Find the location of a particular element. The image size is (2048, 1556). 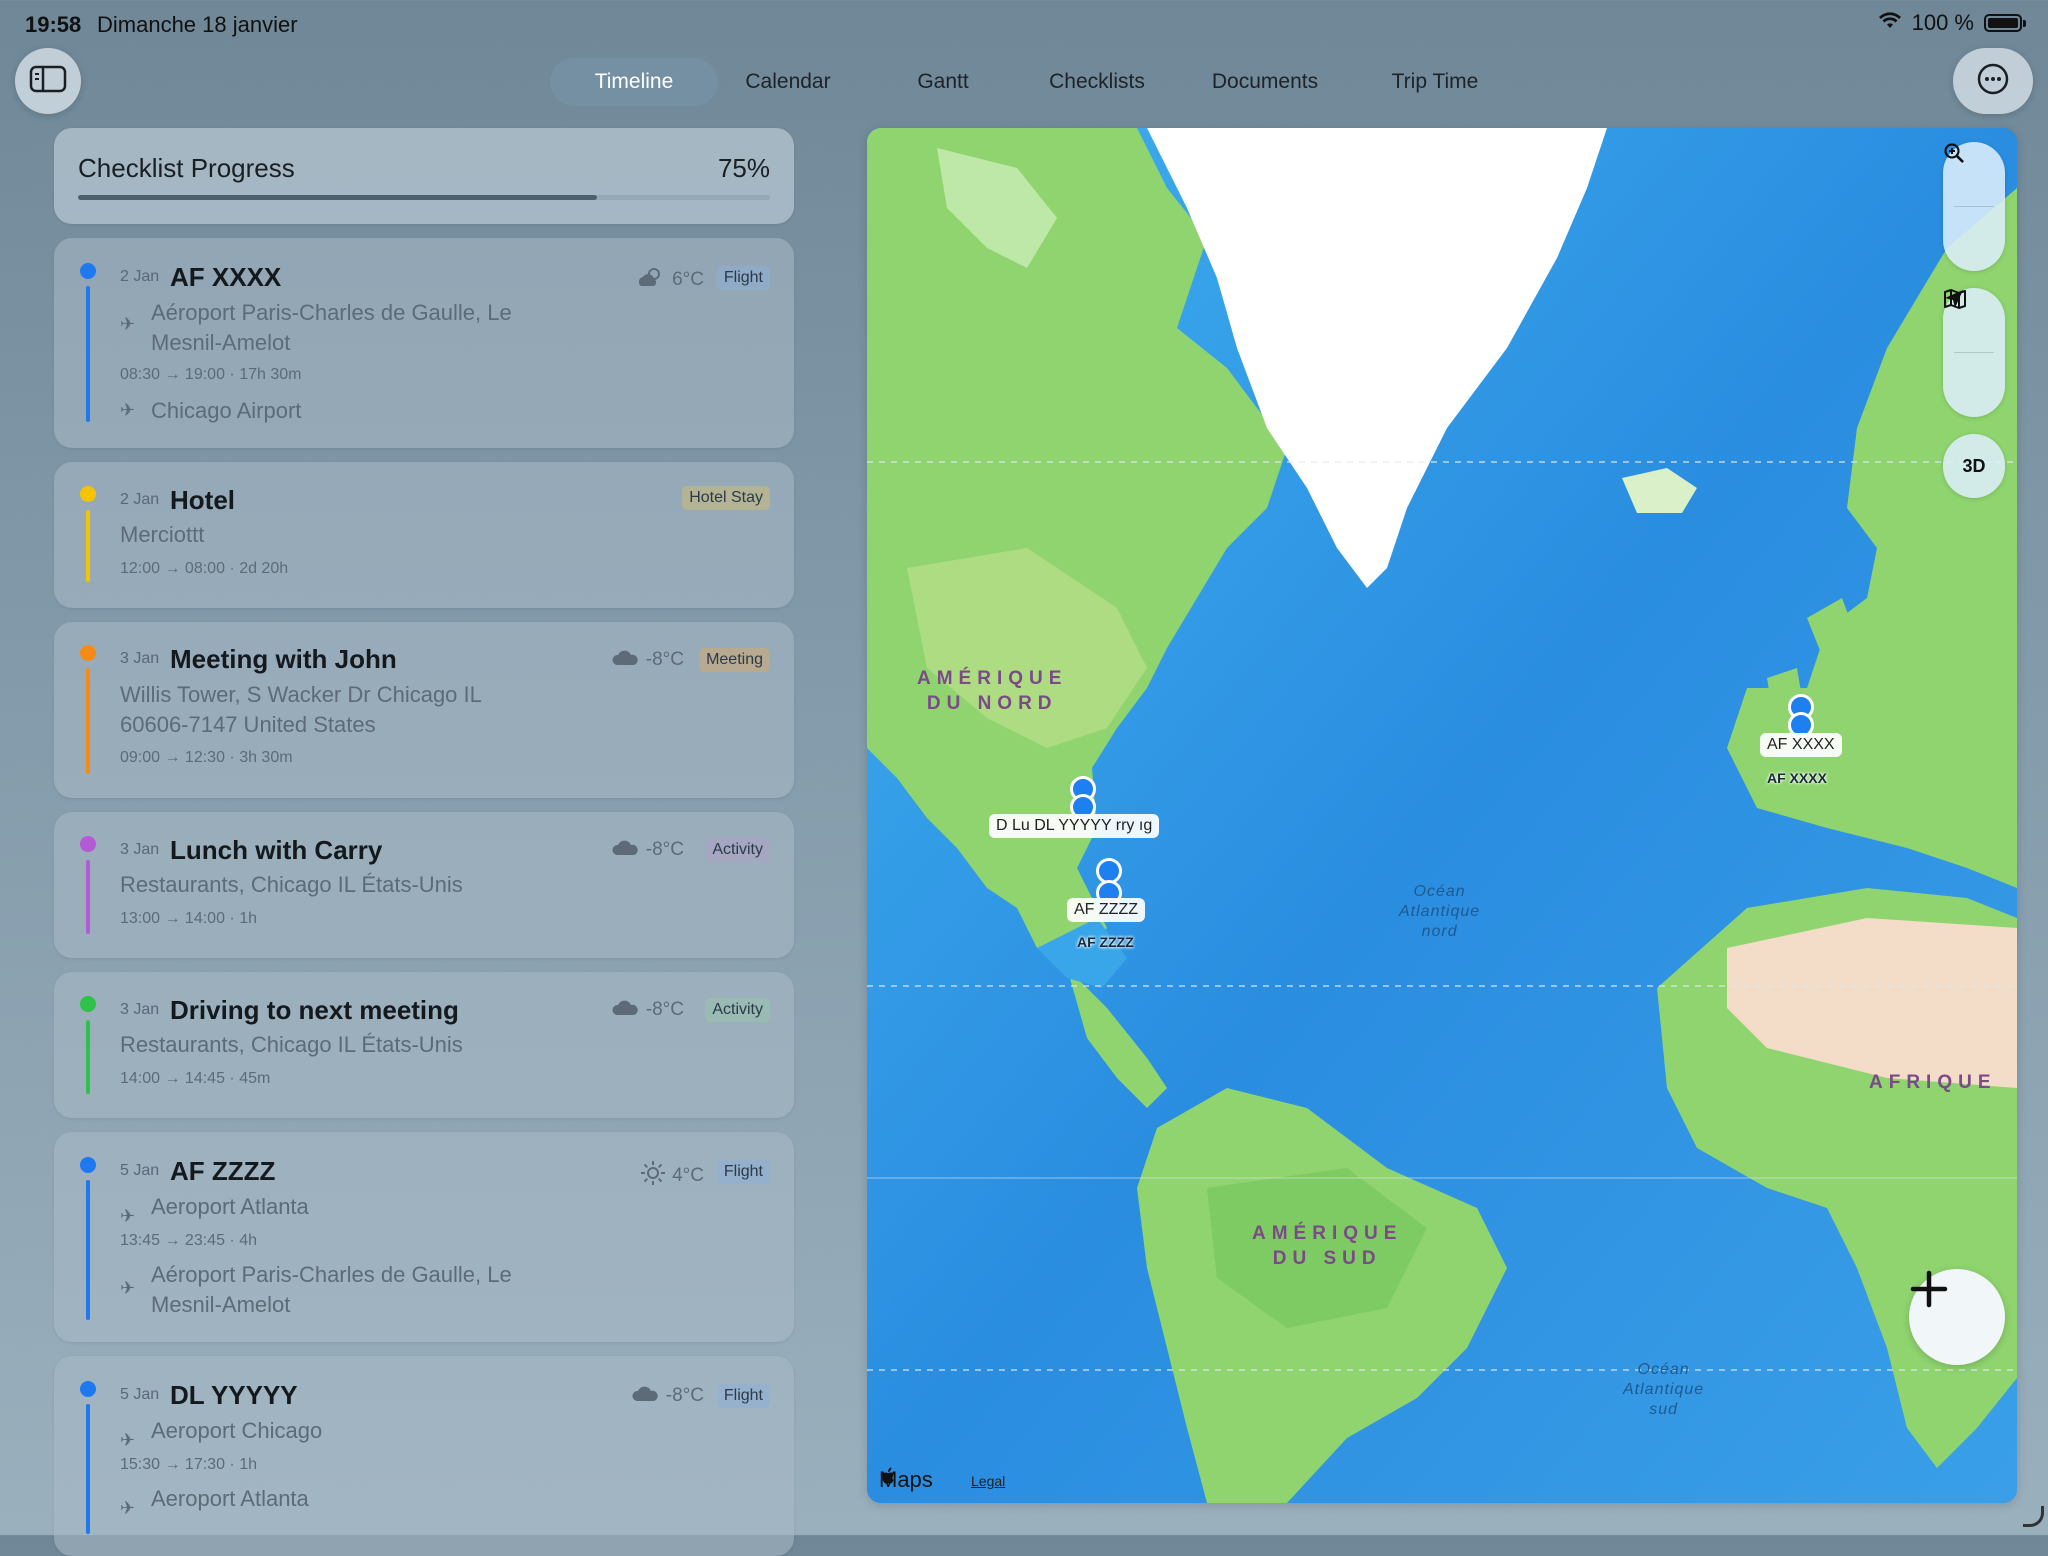

map-label-north-america: AMÉRIQUE DU NORD is located at coordinates (992, 691).